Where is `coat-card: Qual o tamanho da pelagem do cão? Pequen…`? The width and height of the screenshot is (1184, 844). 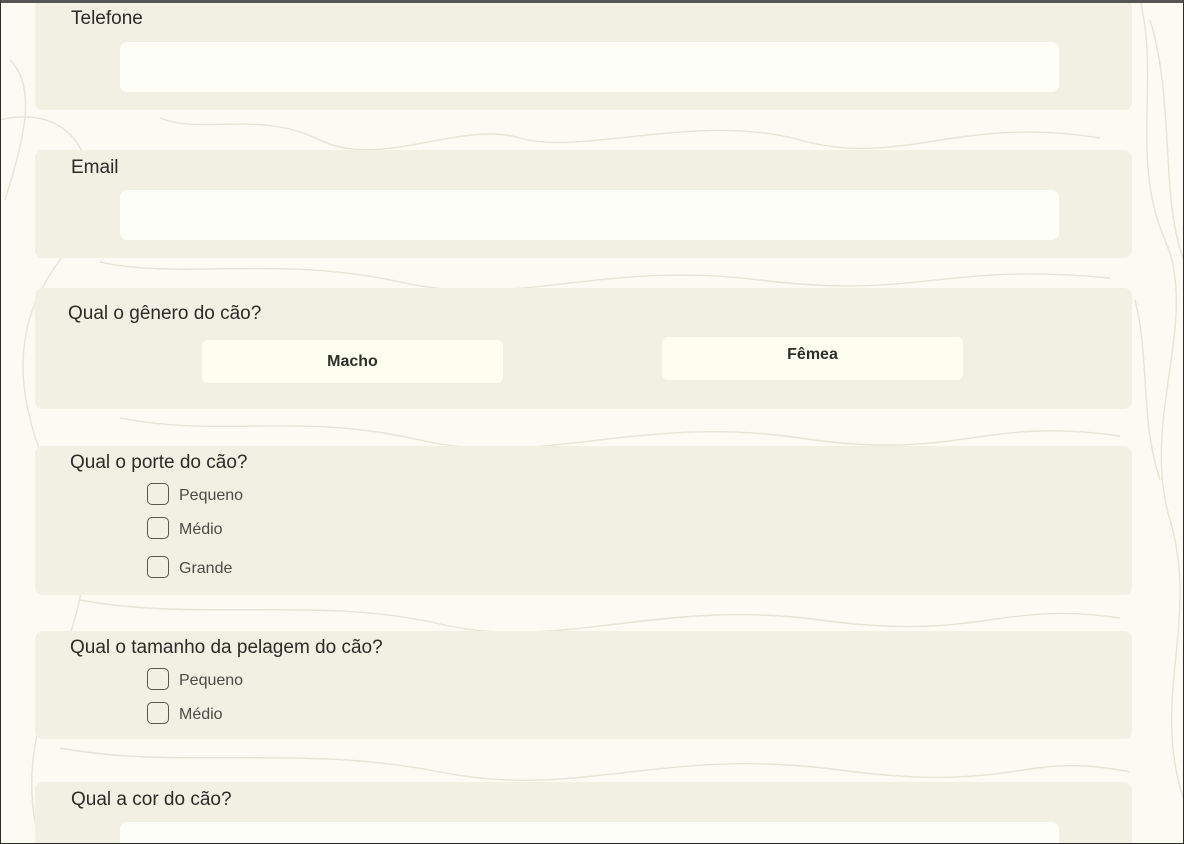
coat-card: Qual o tamanho da pelagem do cão? Pequen… is located at coordinates (583, 685).